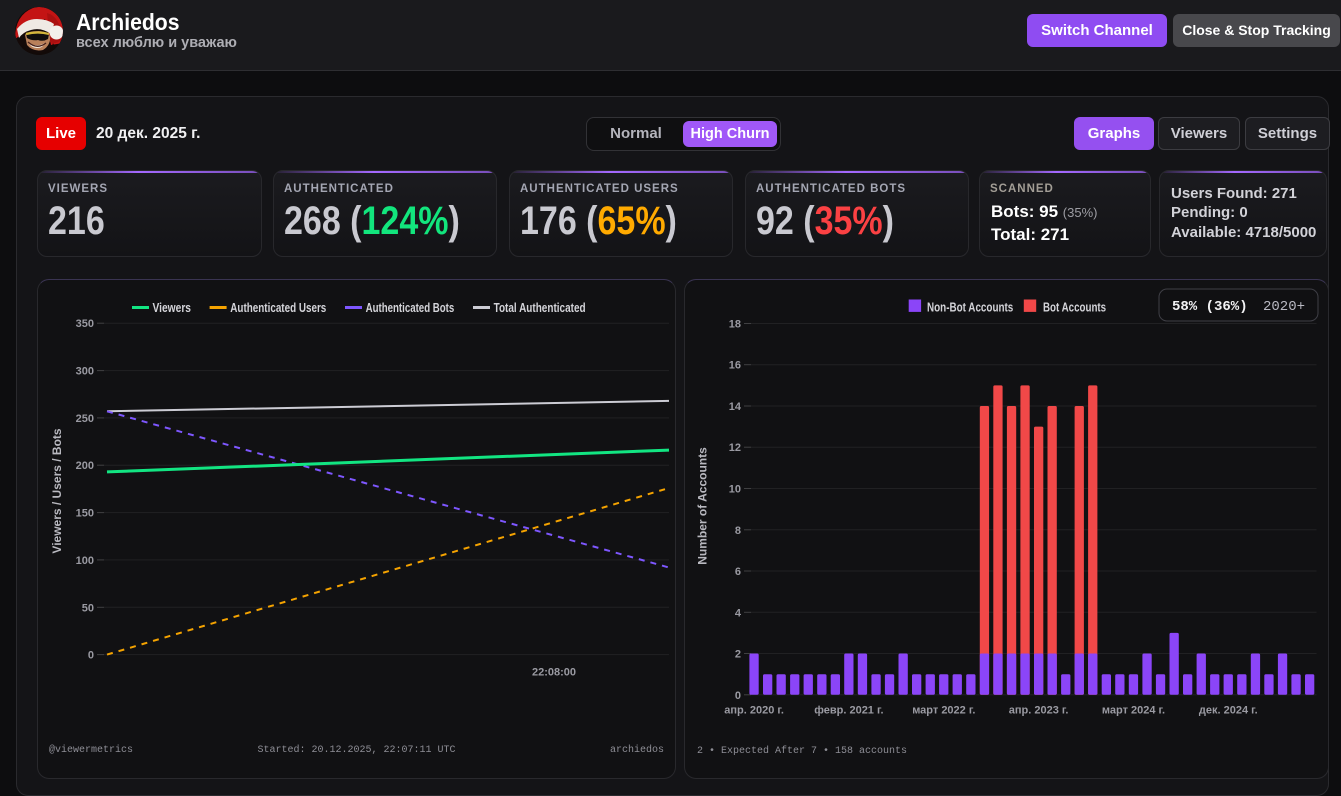 The width and height of the screenshot is (1341, 796). What do you see at coordinates (1039, 711) in the screenshot?
I see `svg-text: апр. 2023 г.` at bounding box center [1039, 711].